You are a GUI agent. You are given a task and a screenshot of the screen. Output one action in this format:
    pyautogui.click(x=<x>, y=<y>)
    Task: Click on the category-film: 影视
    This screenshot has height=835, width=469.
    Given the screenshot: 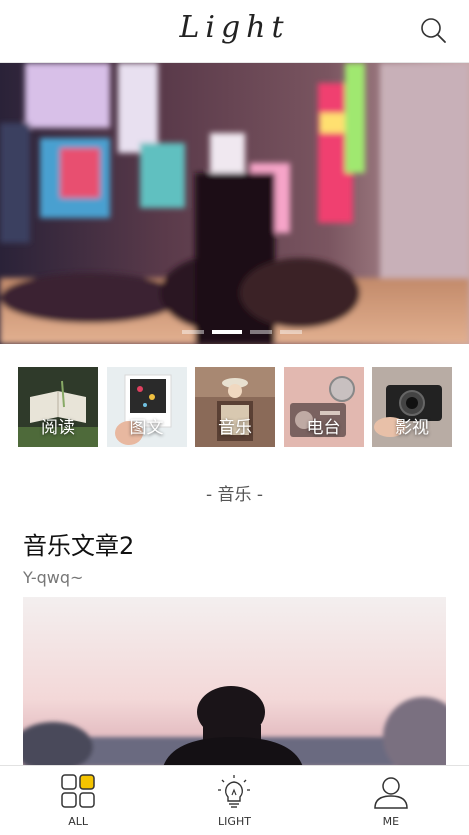 What is the action you would take?
    pyautogui.click(x=412, y=407)
    